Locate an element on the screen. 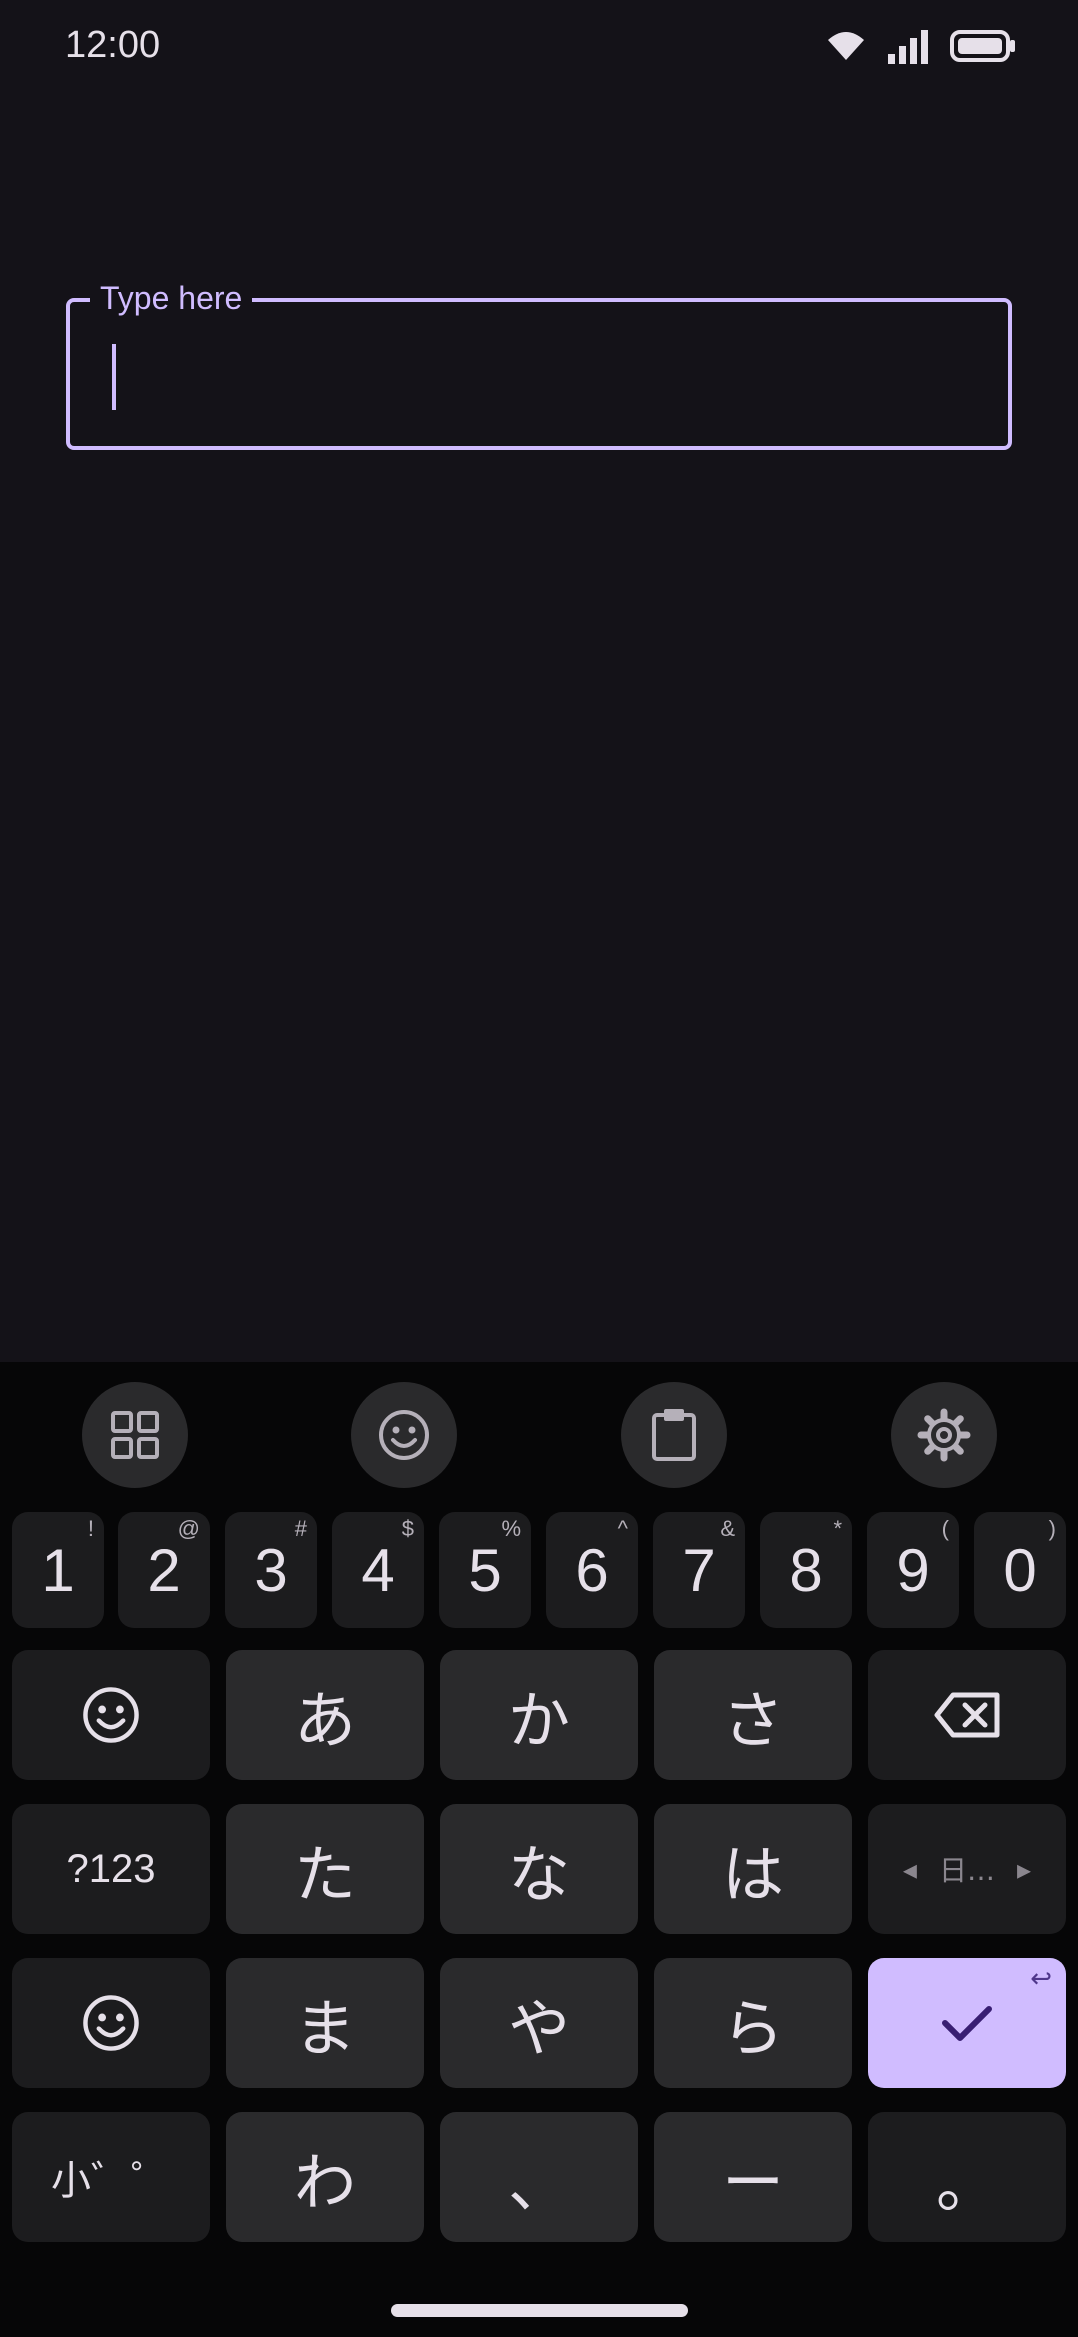 The image size is (1078, 2337). language-key: ◂ 日… ▸ is located at coordinates (967, 1869).